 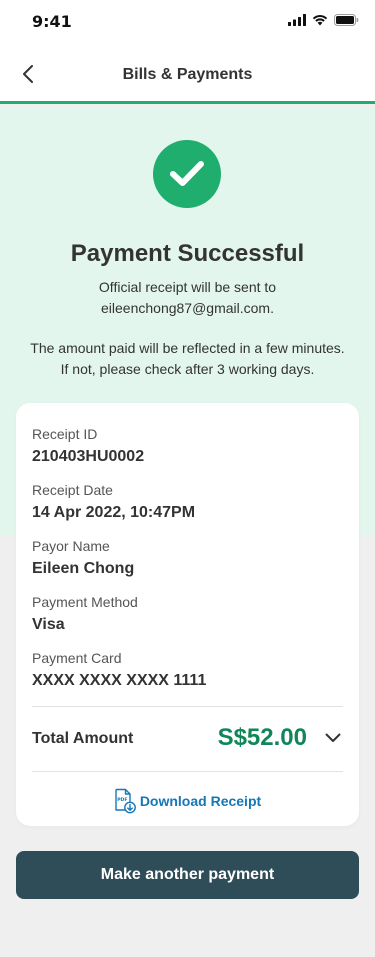 What do you see at coordinates (71, 546) in the screenshot?
I see `payor-name-label: Payor Name` at bounding box center [71, 546].